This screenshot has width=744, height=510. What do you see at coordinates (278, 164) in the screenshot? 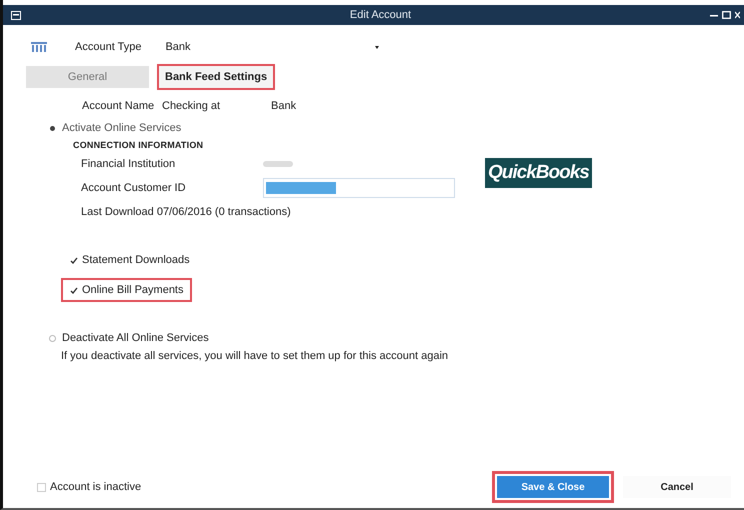
I see `redacted-value` at bounding box center [278, 164].